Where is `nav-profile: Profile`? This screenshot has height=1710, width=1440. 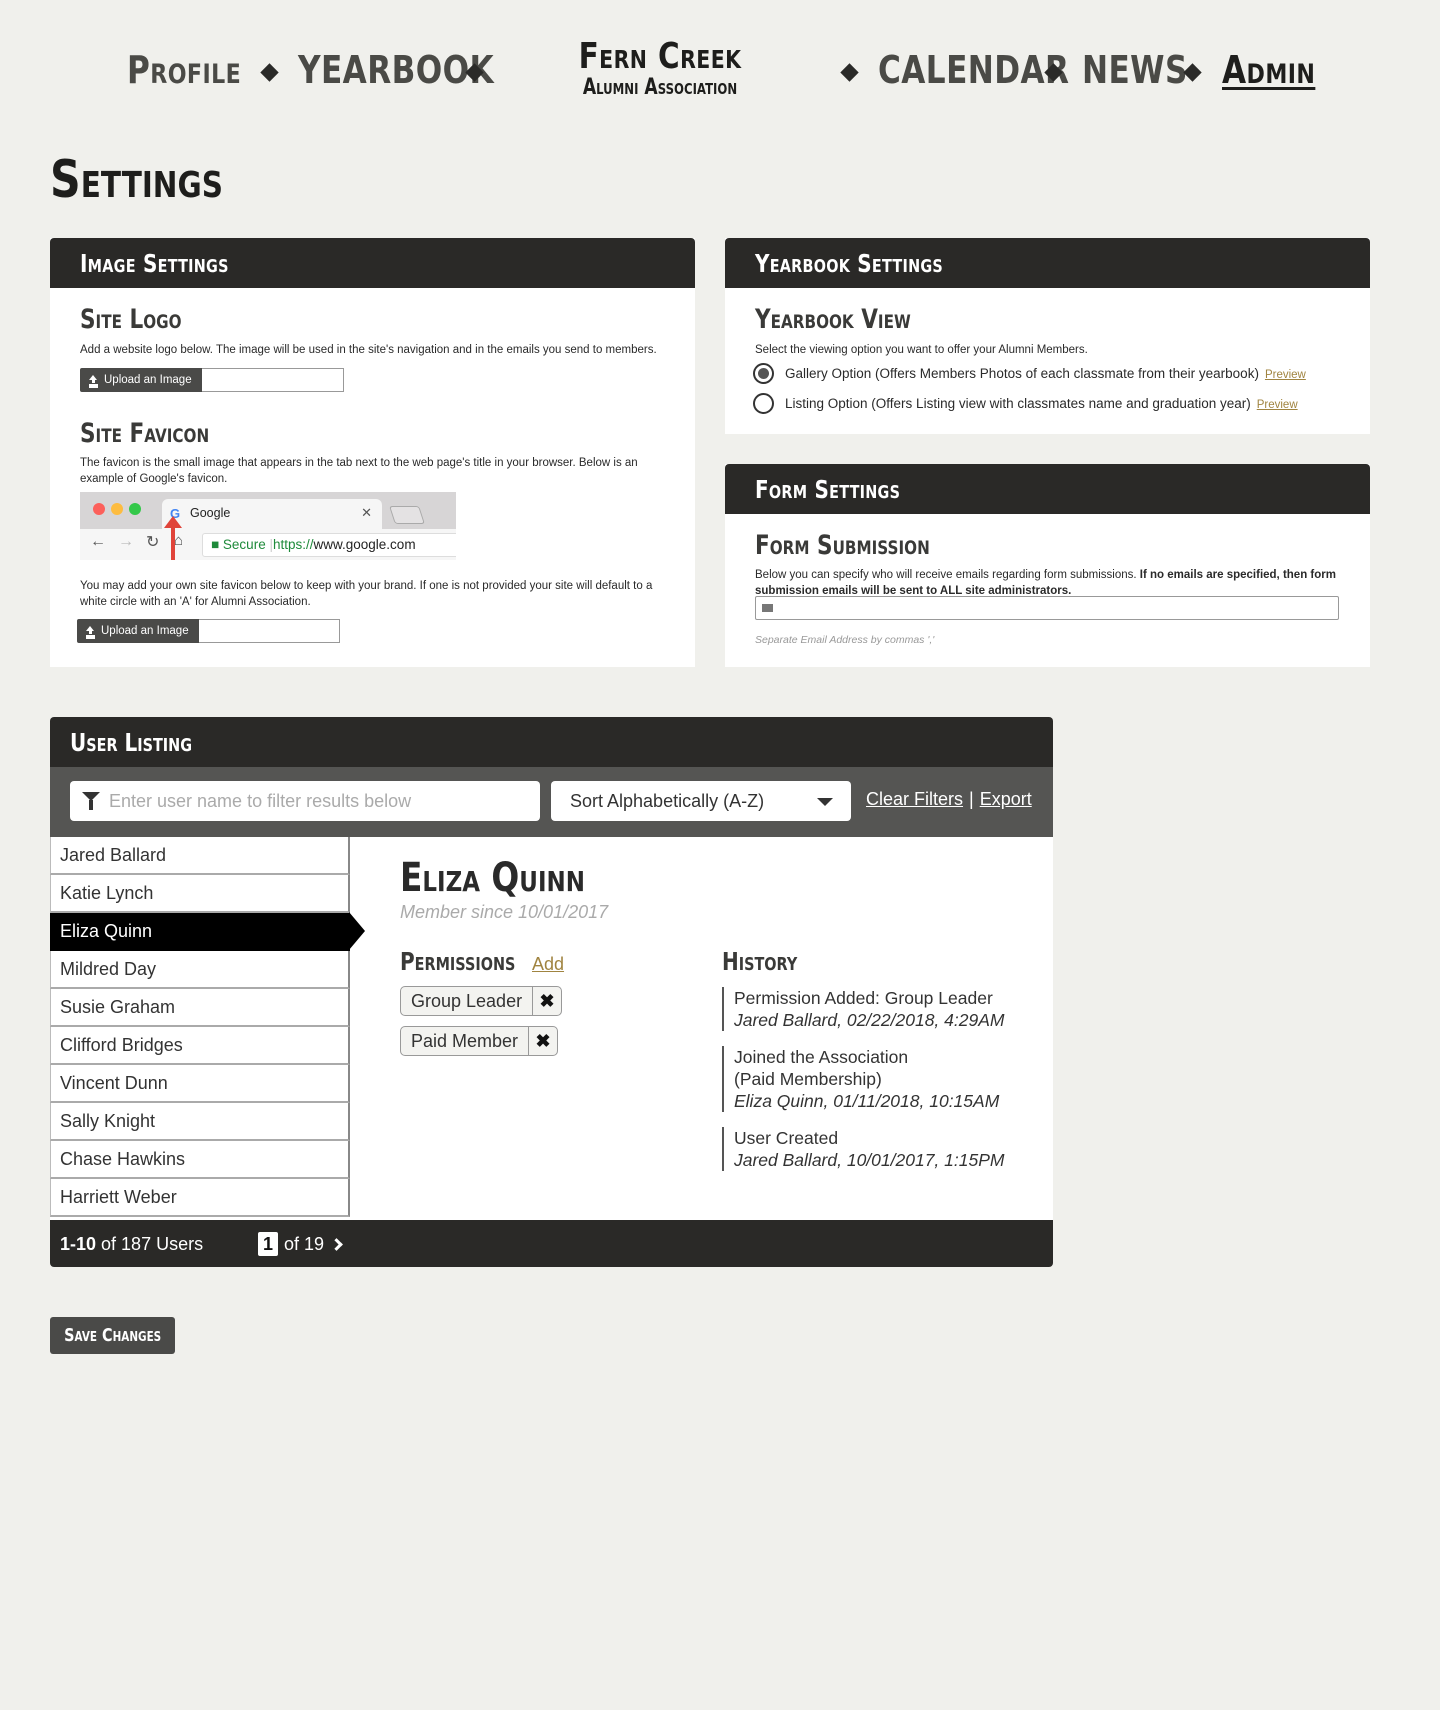 nav-profile: Profile is located at coordinates (184, 70).